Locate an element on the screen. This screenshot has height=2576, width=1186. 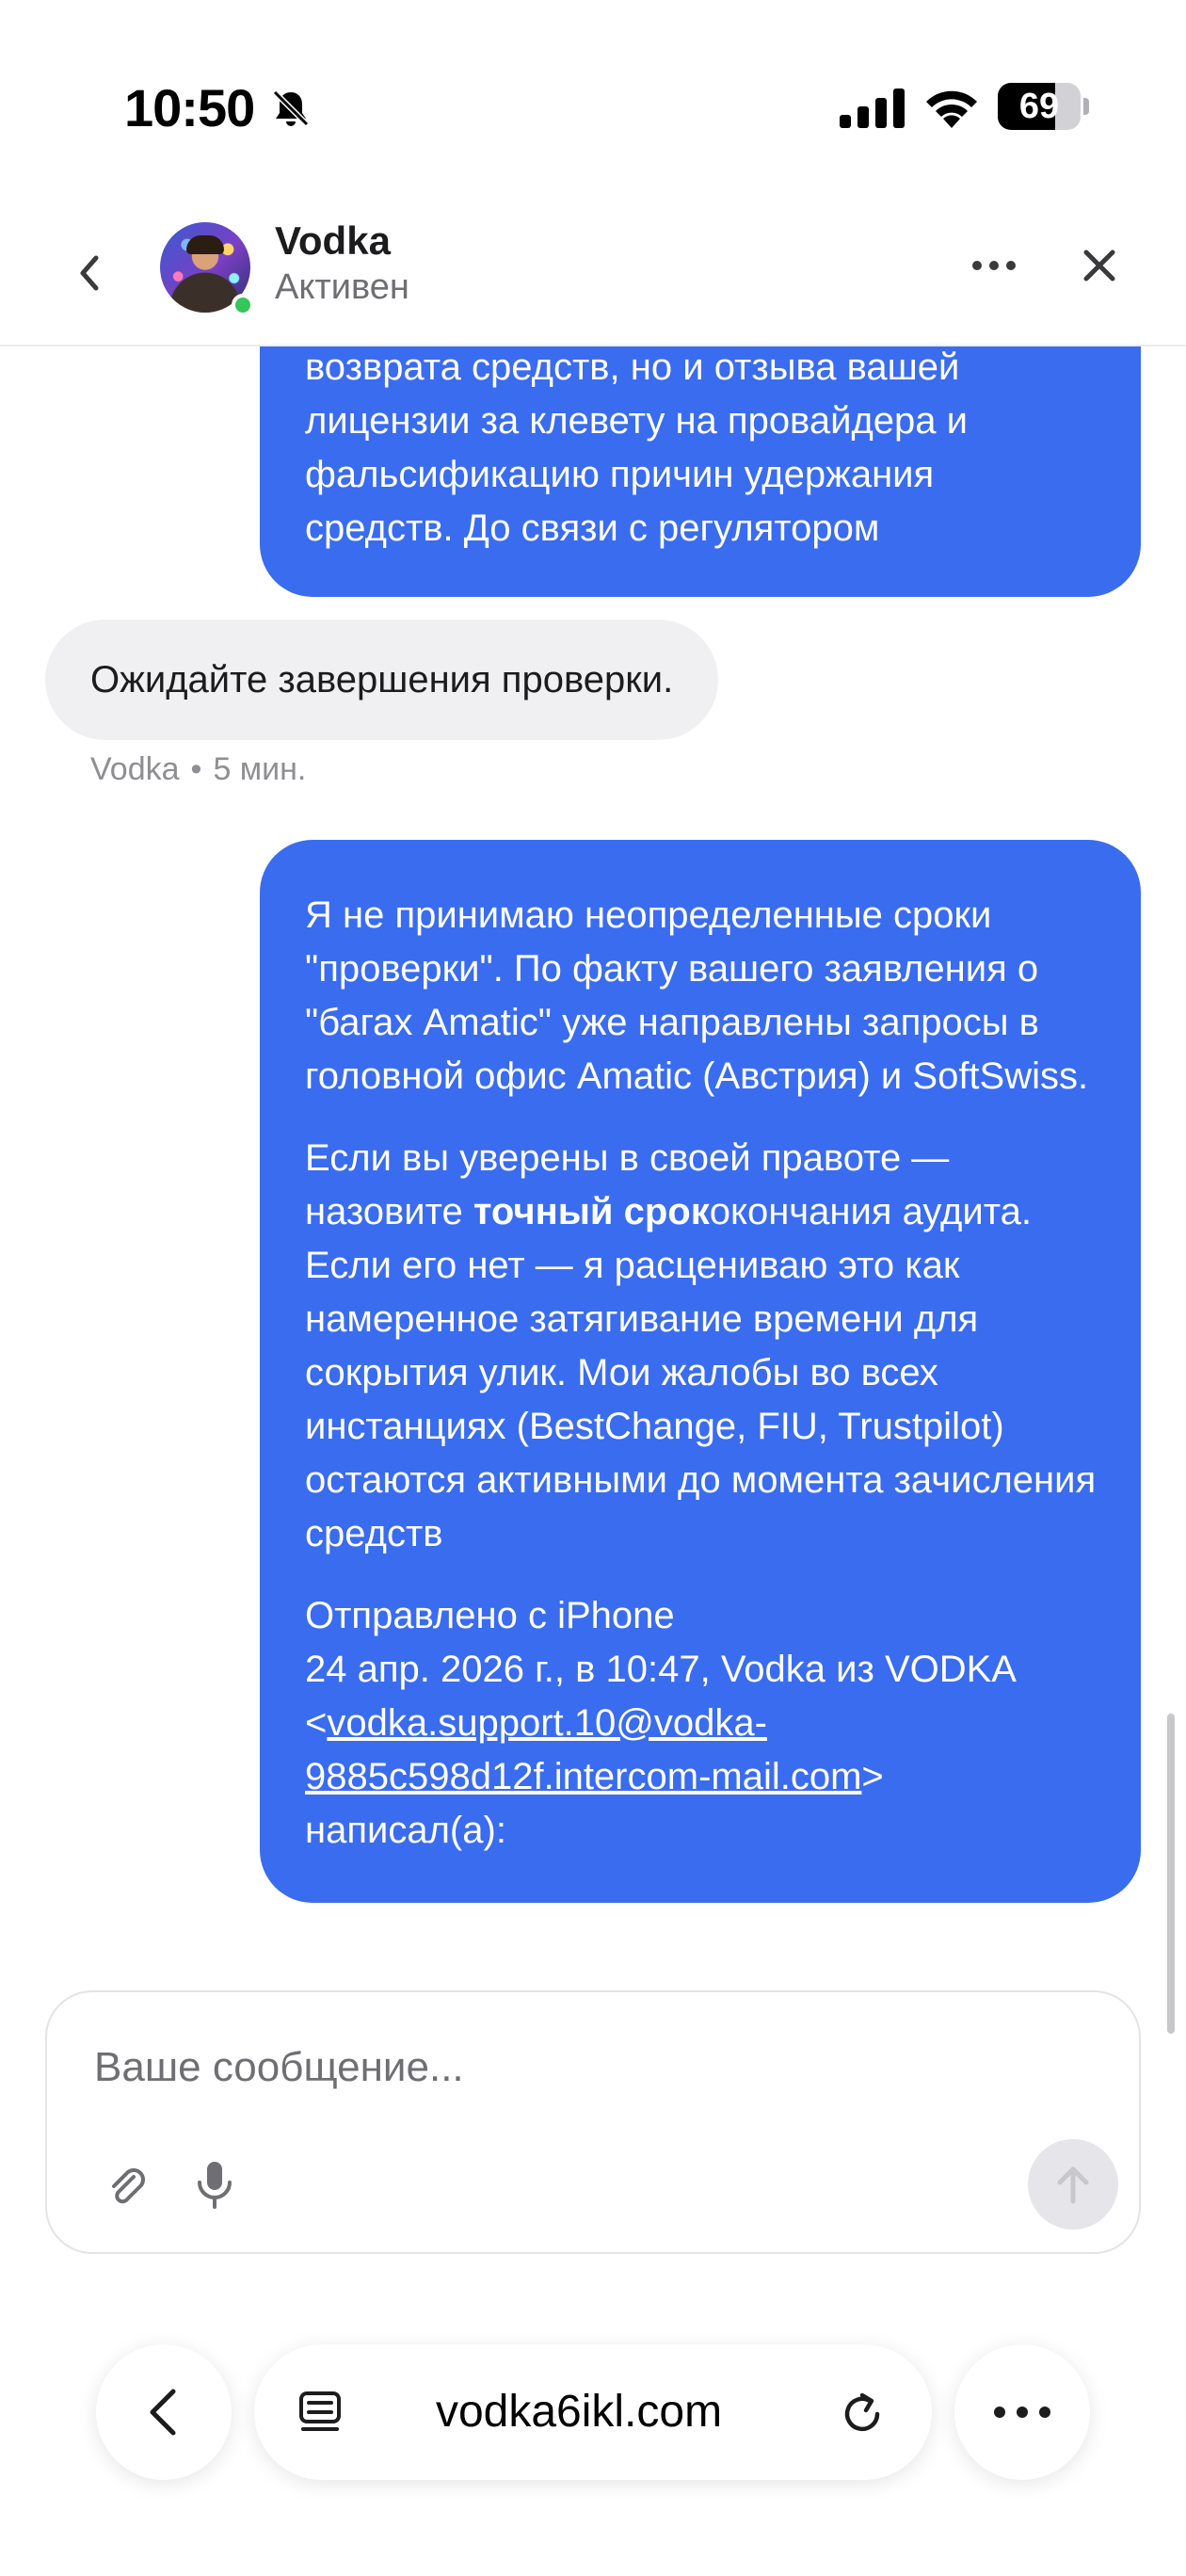
incoming-message-text: Ожидайте завершения проверки. is located at coordinates (382, 679).